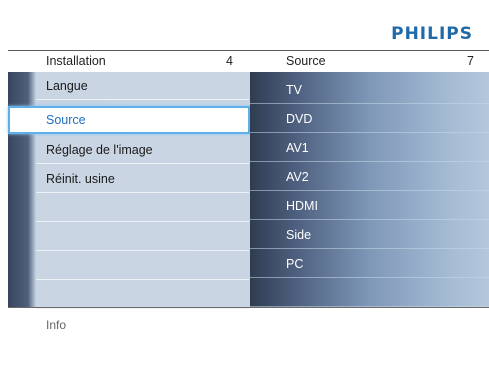  Describe the element at coordinates (302, 206) in the screenshot. I see `source-option-label: HDMI` at that location.